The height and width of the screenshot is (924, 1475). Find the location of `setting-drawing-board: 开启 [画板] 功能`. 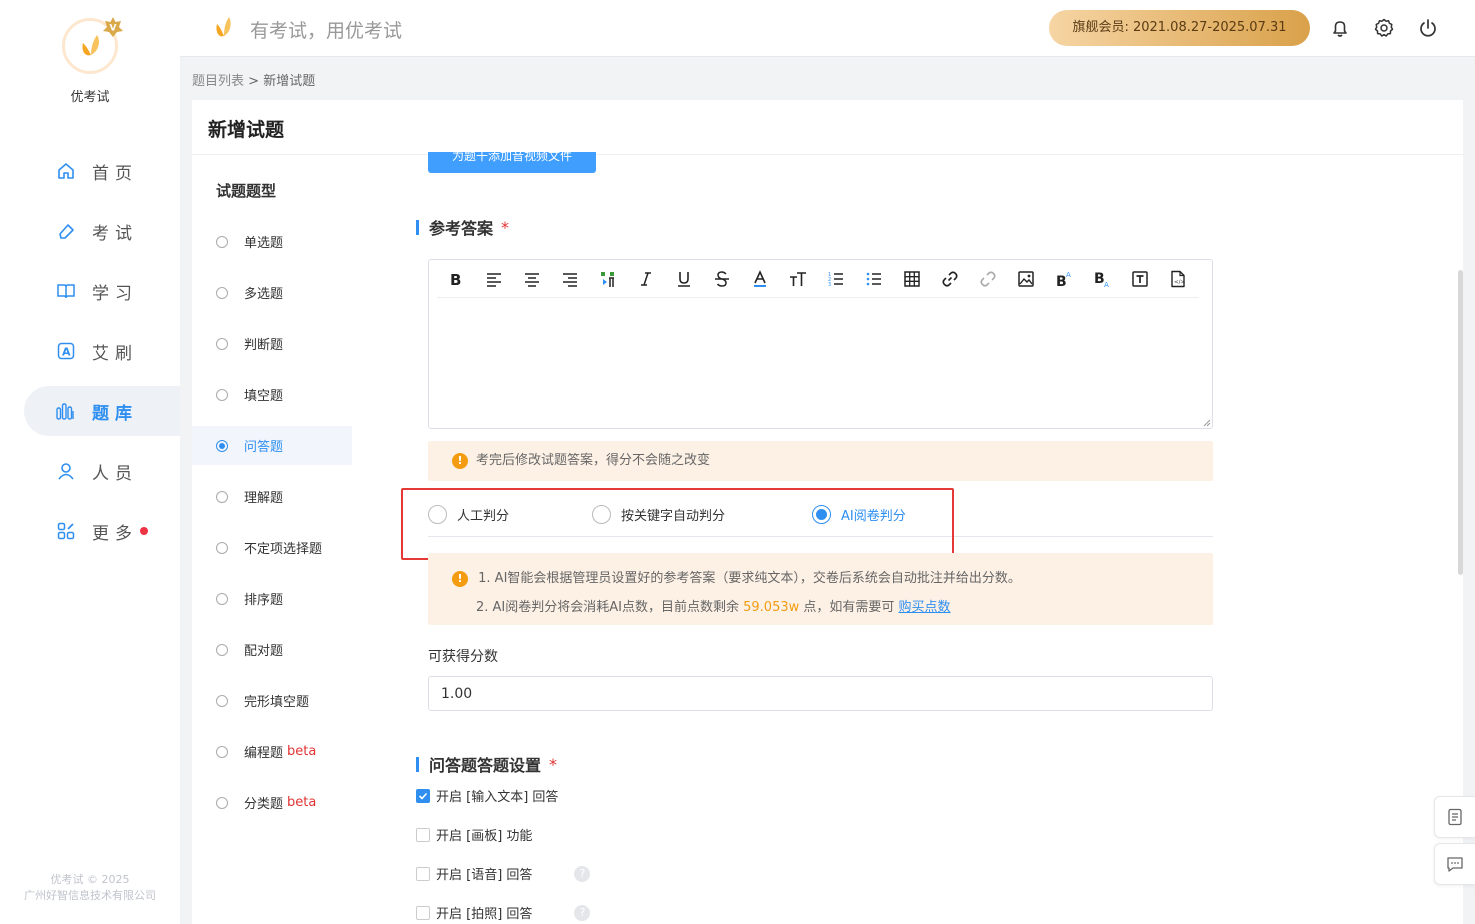

setting-drawing-board: 开启 [画板] 功能 is located at coordinates (474, 834).